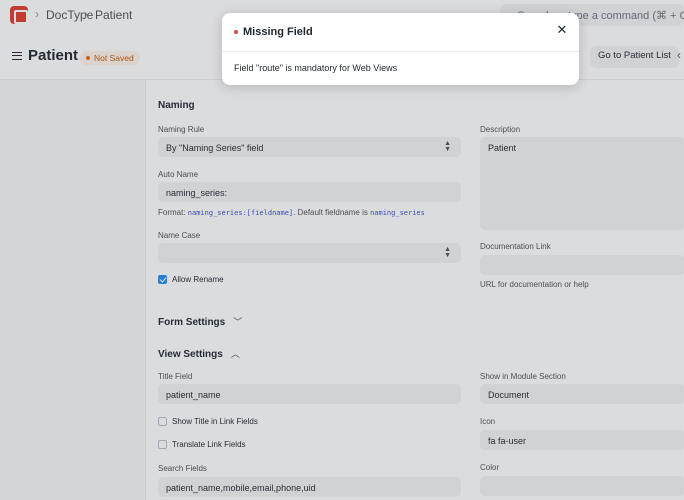 The image size is (684, 500). What do you see at coordinates (236, 32) in the screenshot?
I see `error-indicator-icon` at bounding box center [236, 32].